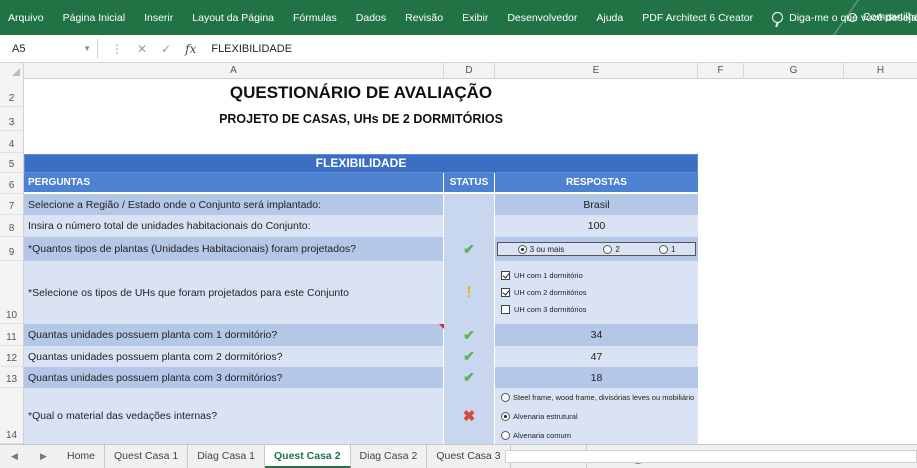  Describe the element at coordinates (12, 335) in the screenshot. I see `row-header-11: 11` at that location.